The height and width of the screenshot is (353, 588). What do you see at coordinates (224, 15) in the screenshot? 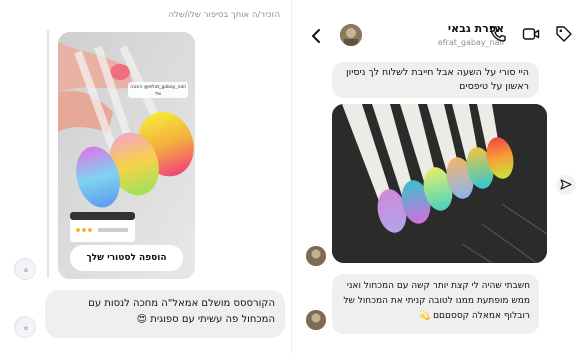
I see `story-mention-label: הזכיר/ה אותך בסיפור שלו/שלה` at bounding box center [224, 15].